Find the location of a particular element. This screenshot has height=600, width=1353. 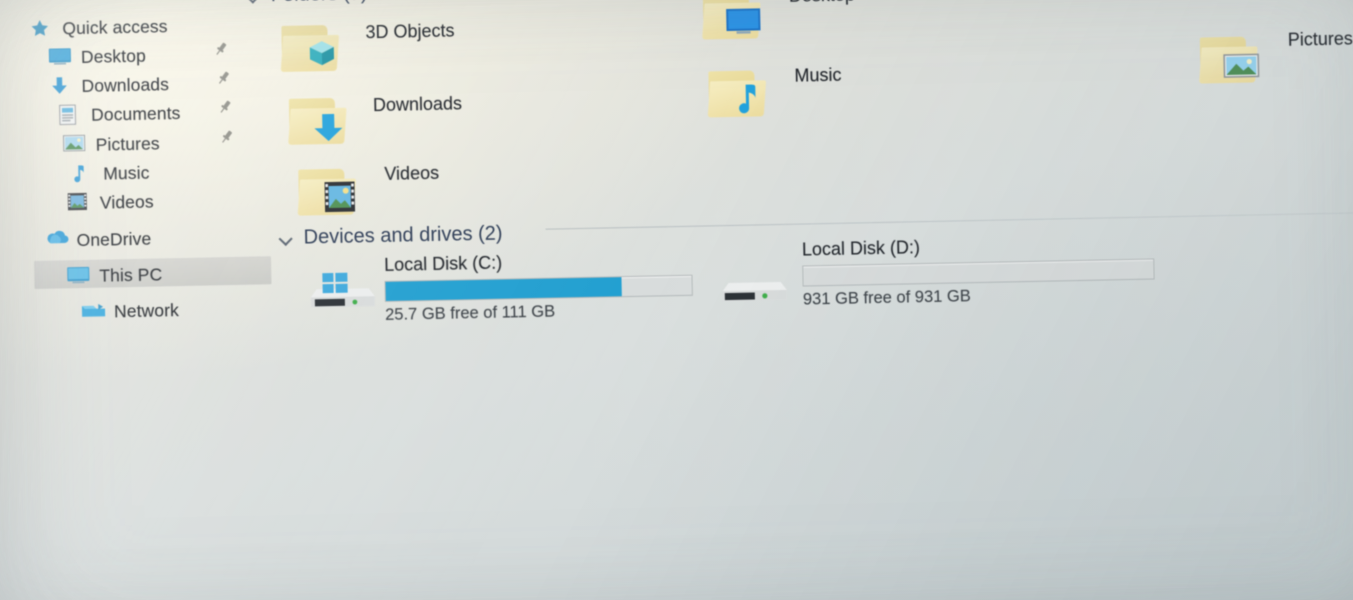

desktop-icon is located at coordinates (61, 57).